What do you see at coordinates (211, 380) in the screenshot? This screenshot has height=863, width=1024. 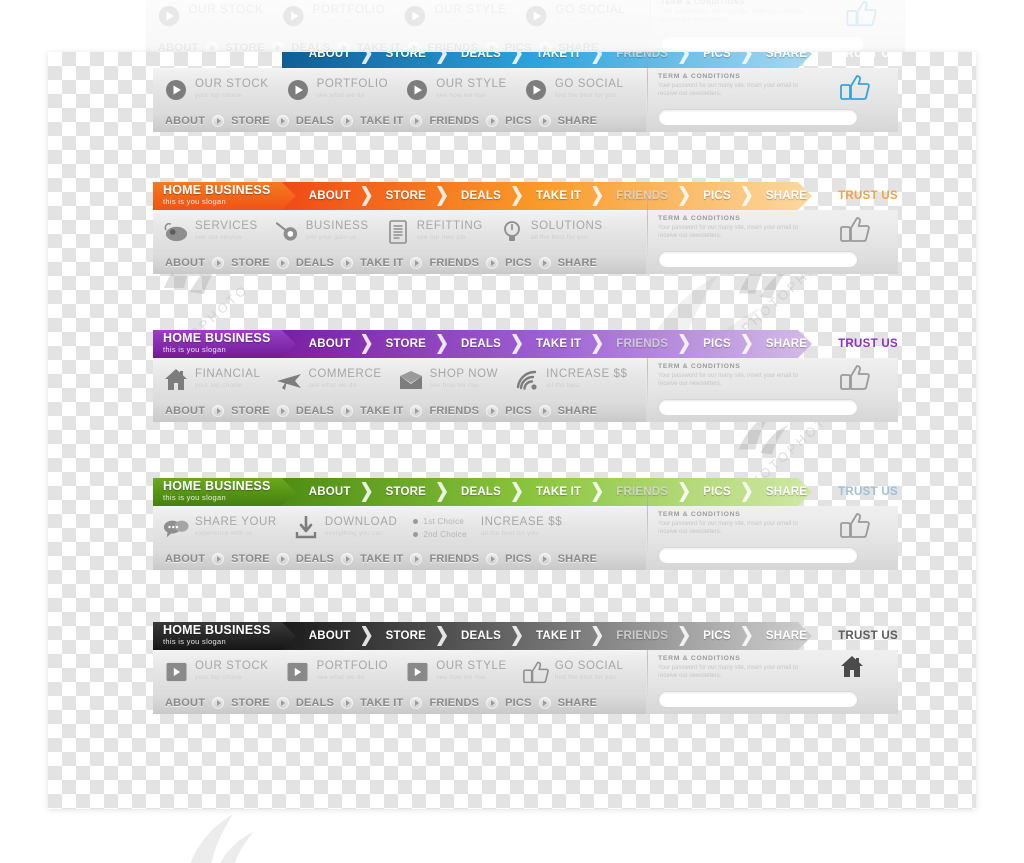 I see `feature-financial: FINANCIAL your top choice` at bounding box center [211, 380].